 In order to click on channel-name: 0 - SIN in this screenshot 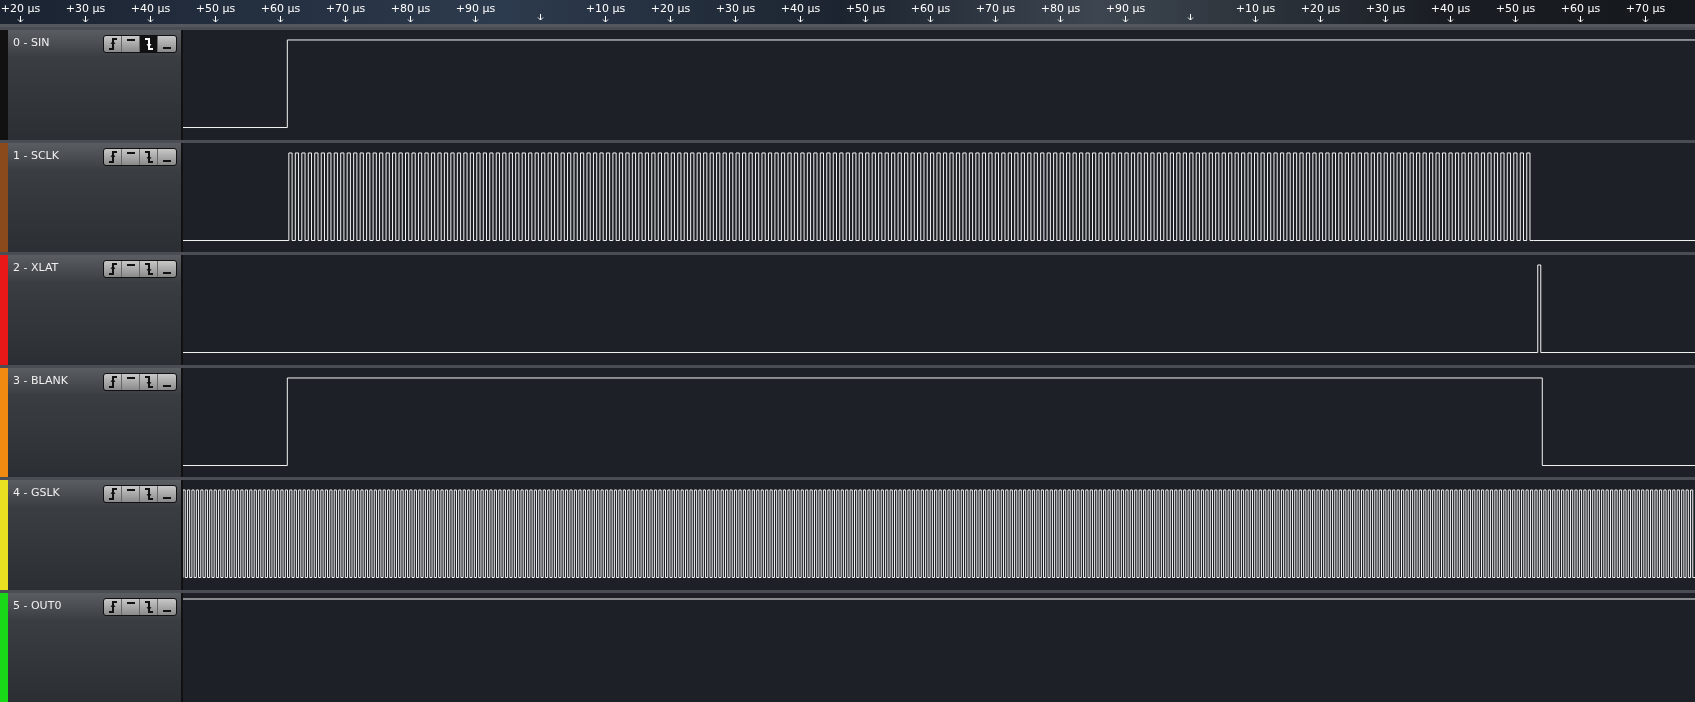, I will do `click(31, 43)`.